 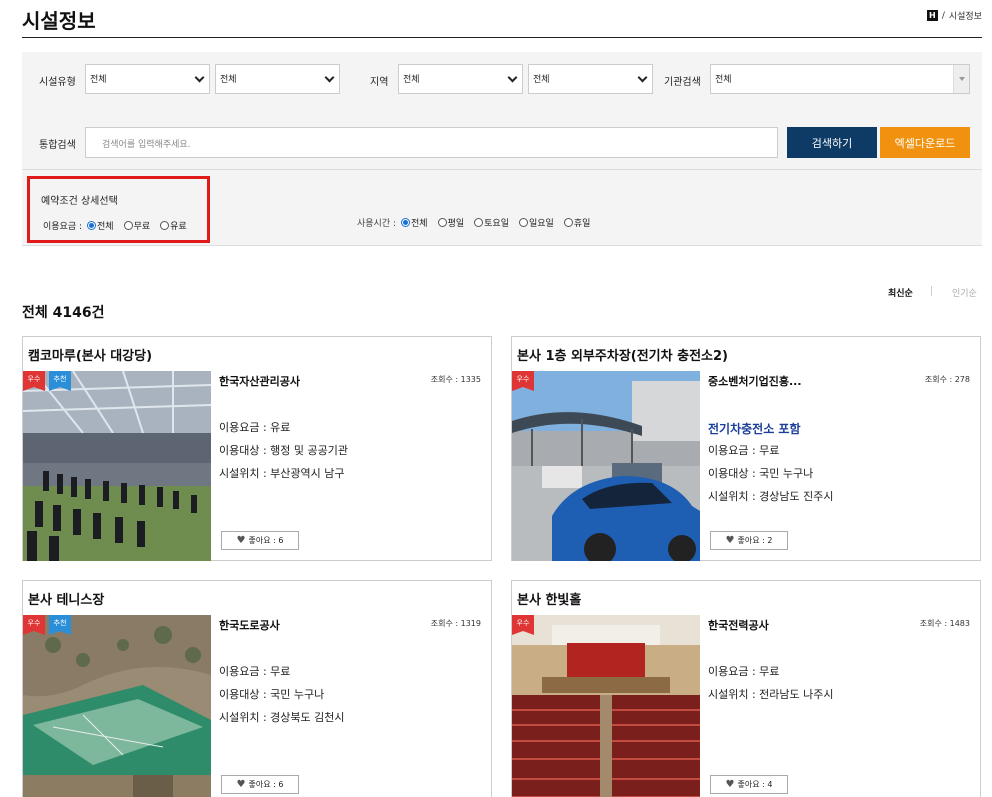 I want to click on like-count: 좋아요 : 2, so click(x=755, y=540).